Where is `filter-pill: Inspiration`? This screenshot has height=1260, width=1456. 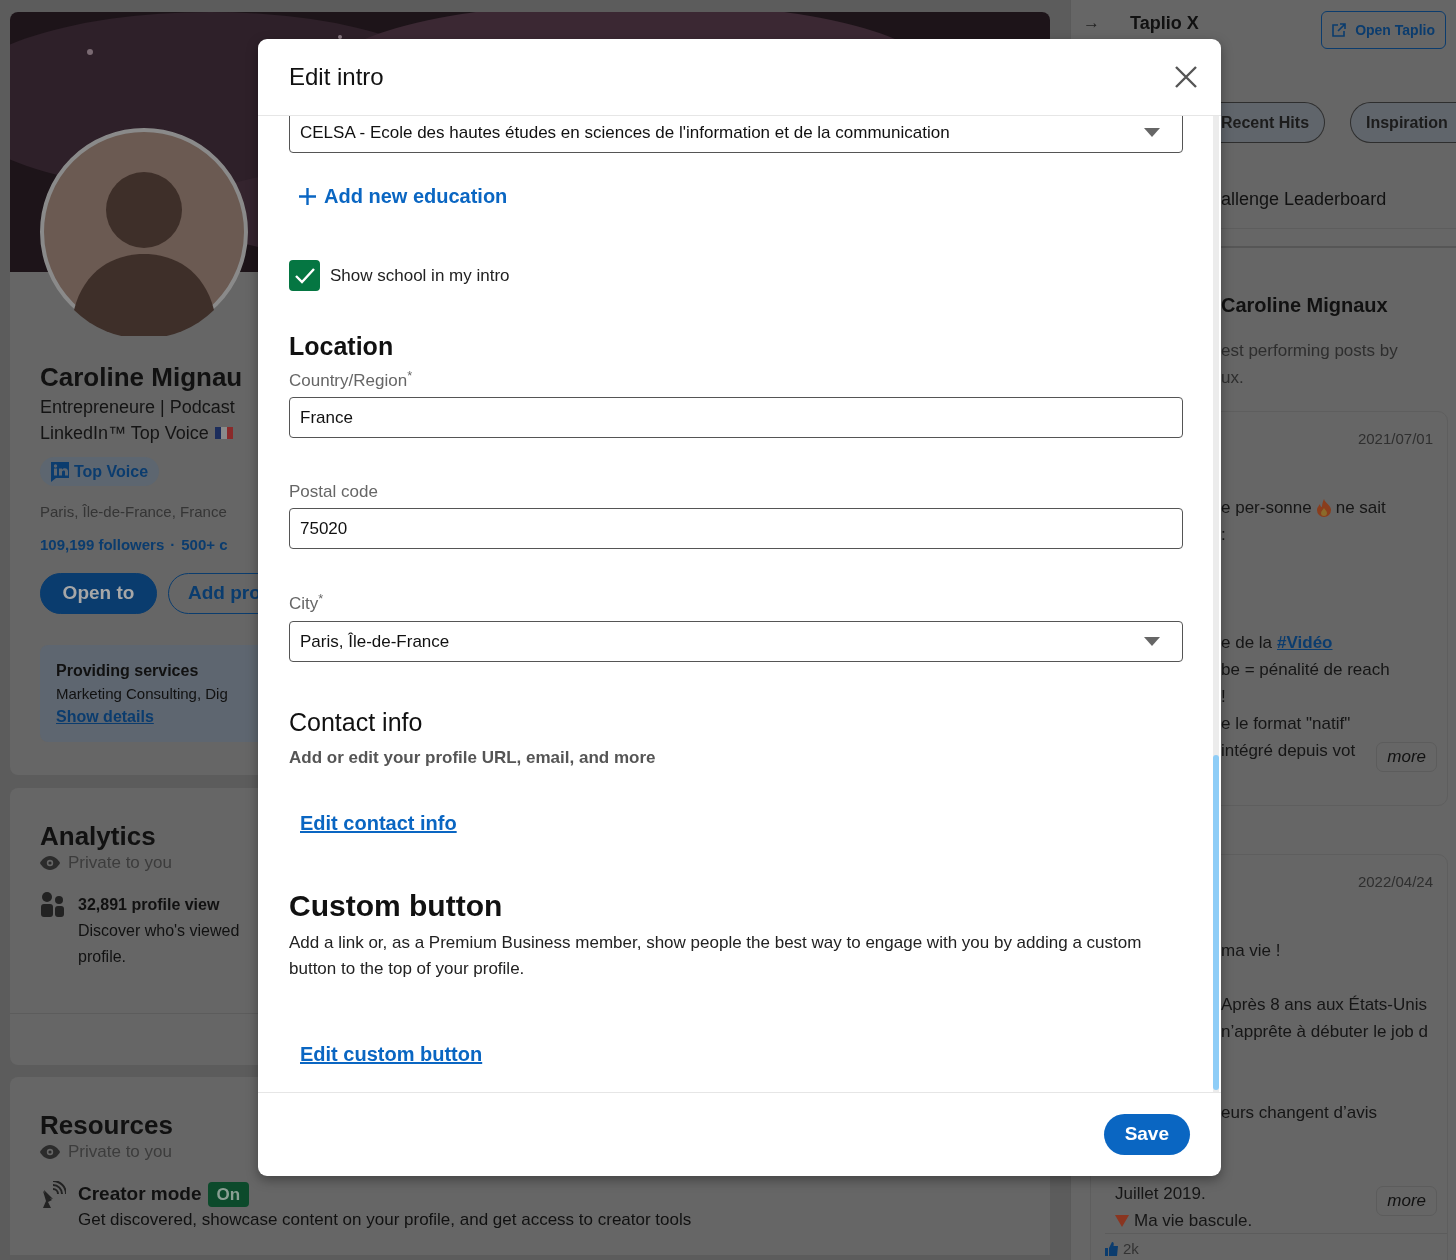 filter-pill: Inspiration is located at coordinates (1403, 122).